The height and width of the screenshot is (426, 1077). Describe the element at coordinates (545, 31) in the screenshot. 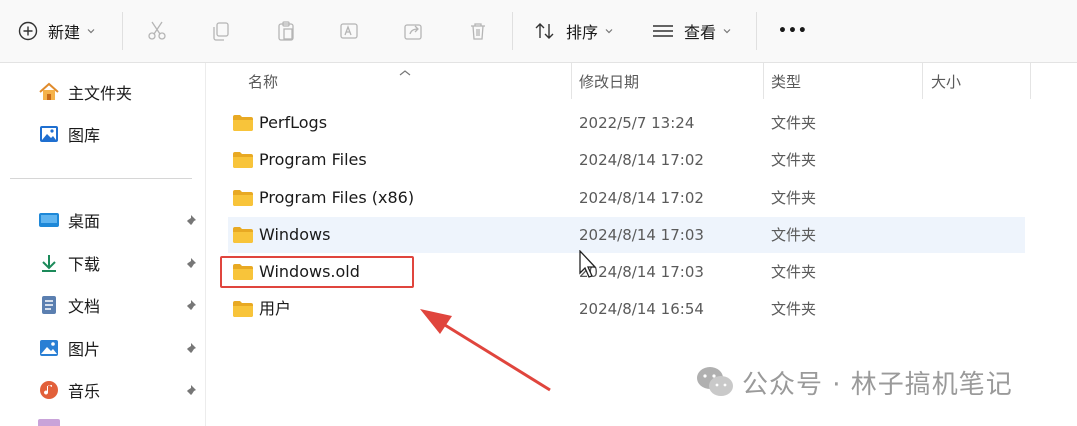

I see `sort-arrows-icon` at that location.